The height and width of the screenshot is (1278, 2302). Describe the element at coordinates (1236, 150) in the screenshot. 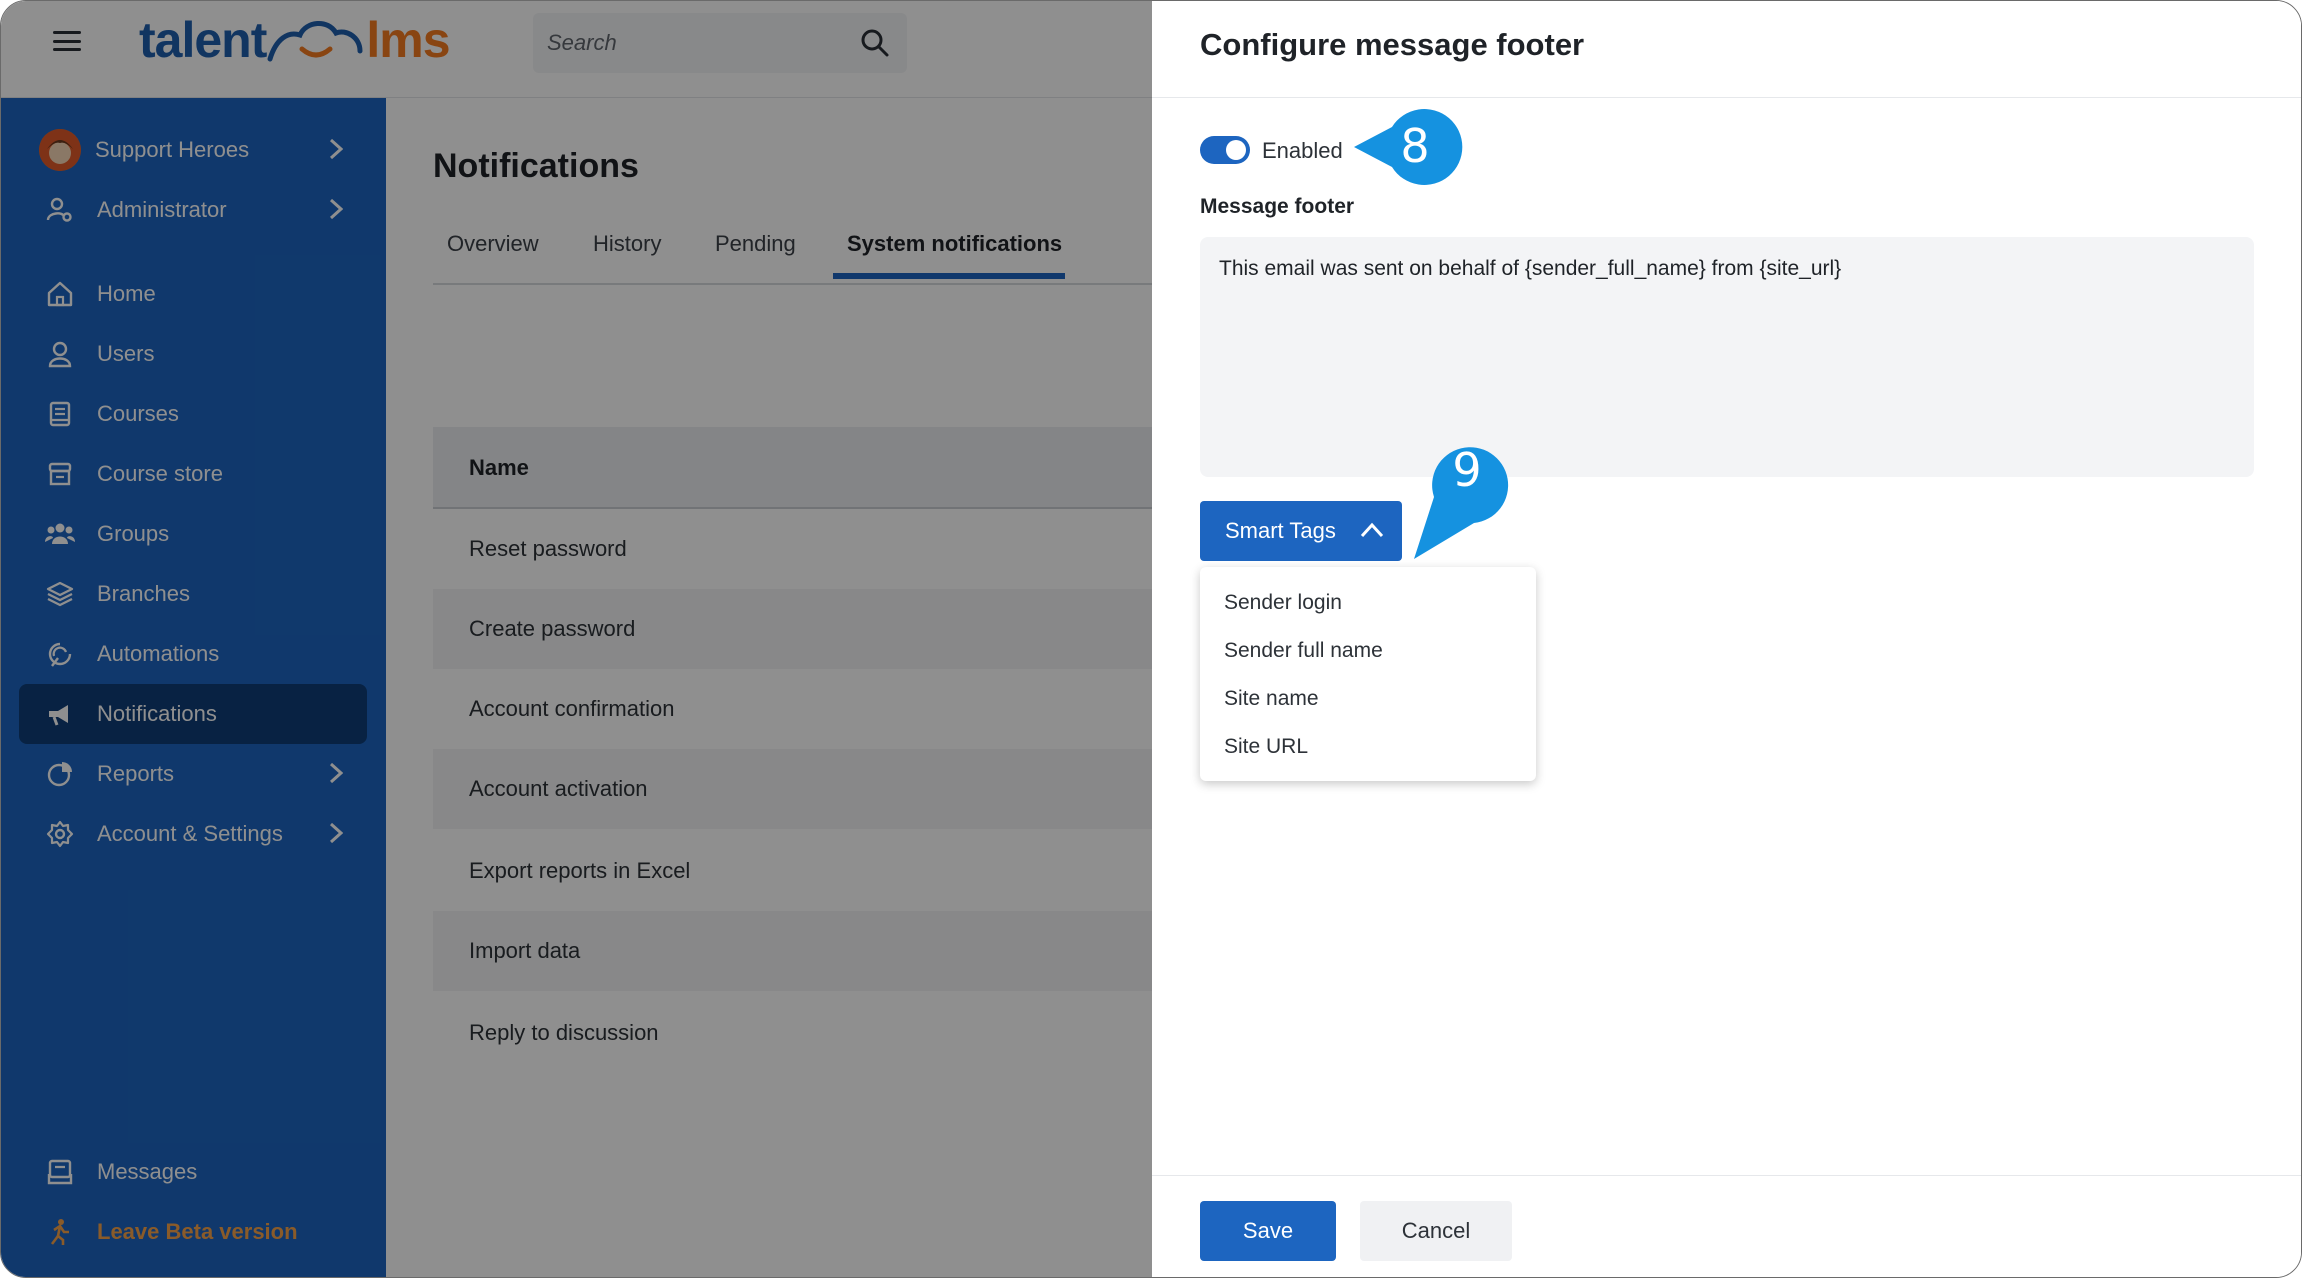

I see `toggle-knob` at that location.